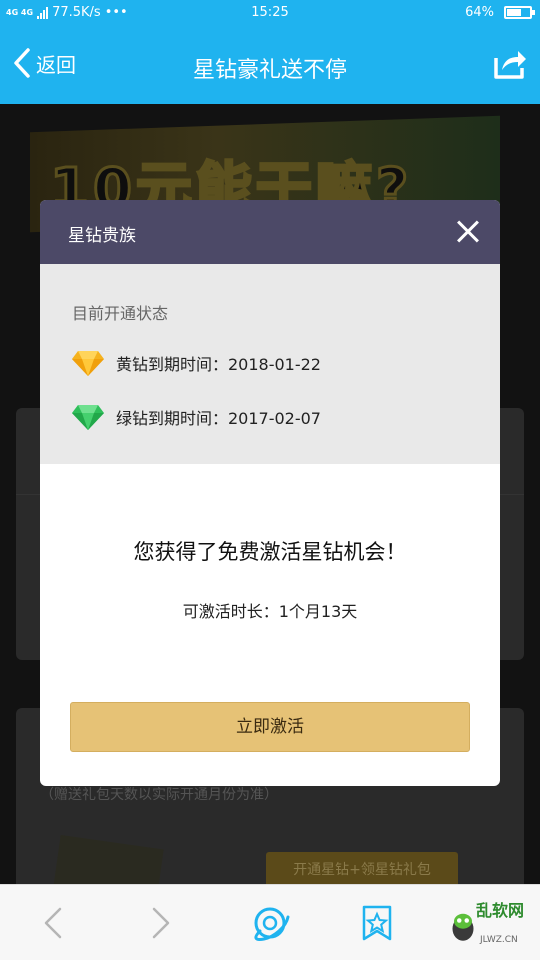 This screenshot has height=960, width=540. I want to click on green-diamond-expiry: 绿钻到期时间：2017-02-07, so click(218, 418).